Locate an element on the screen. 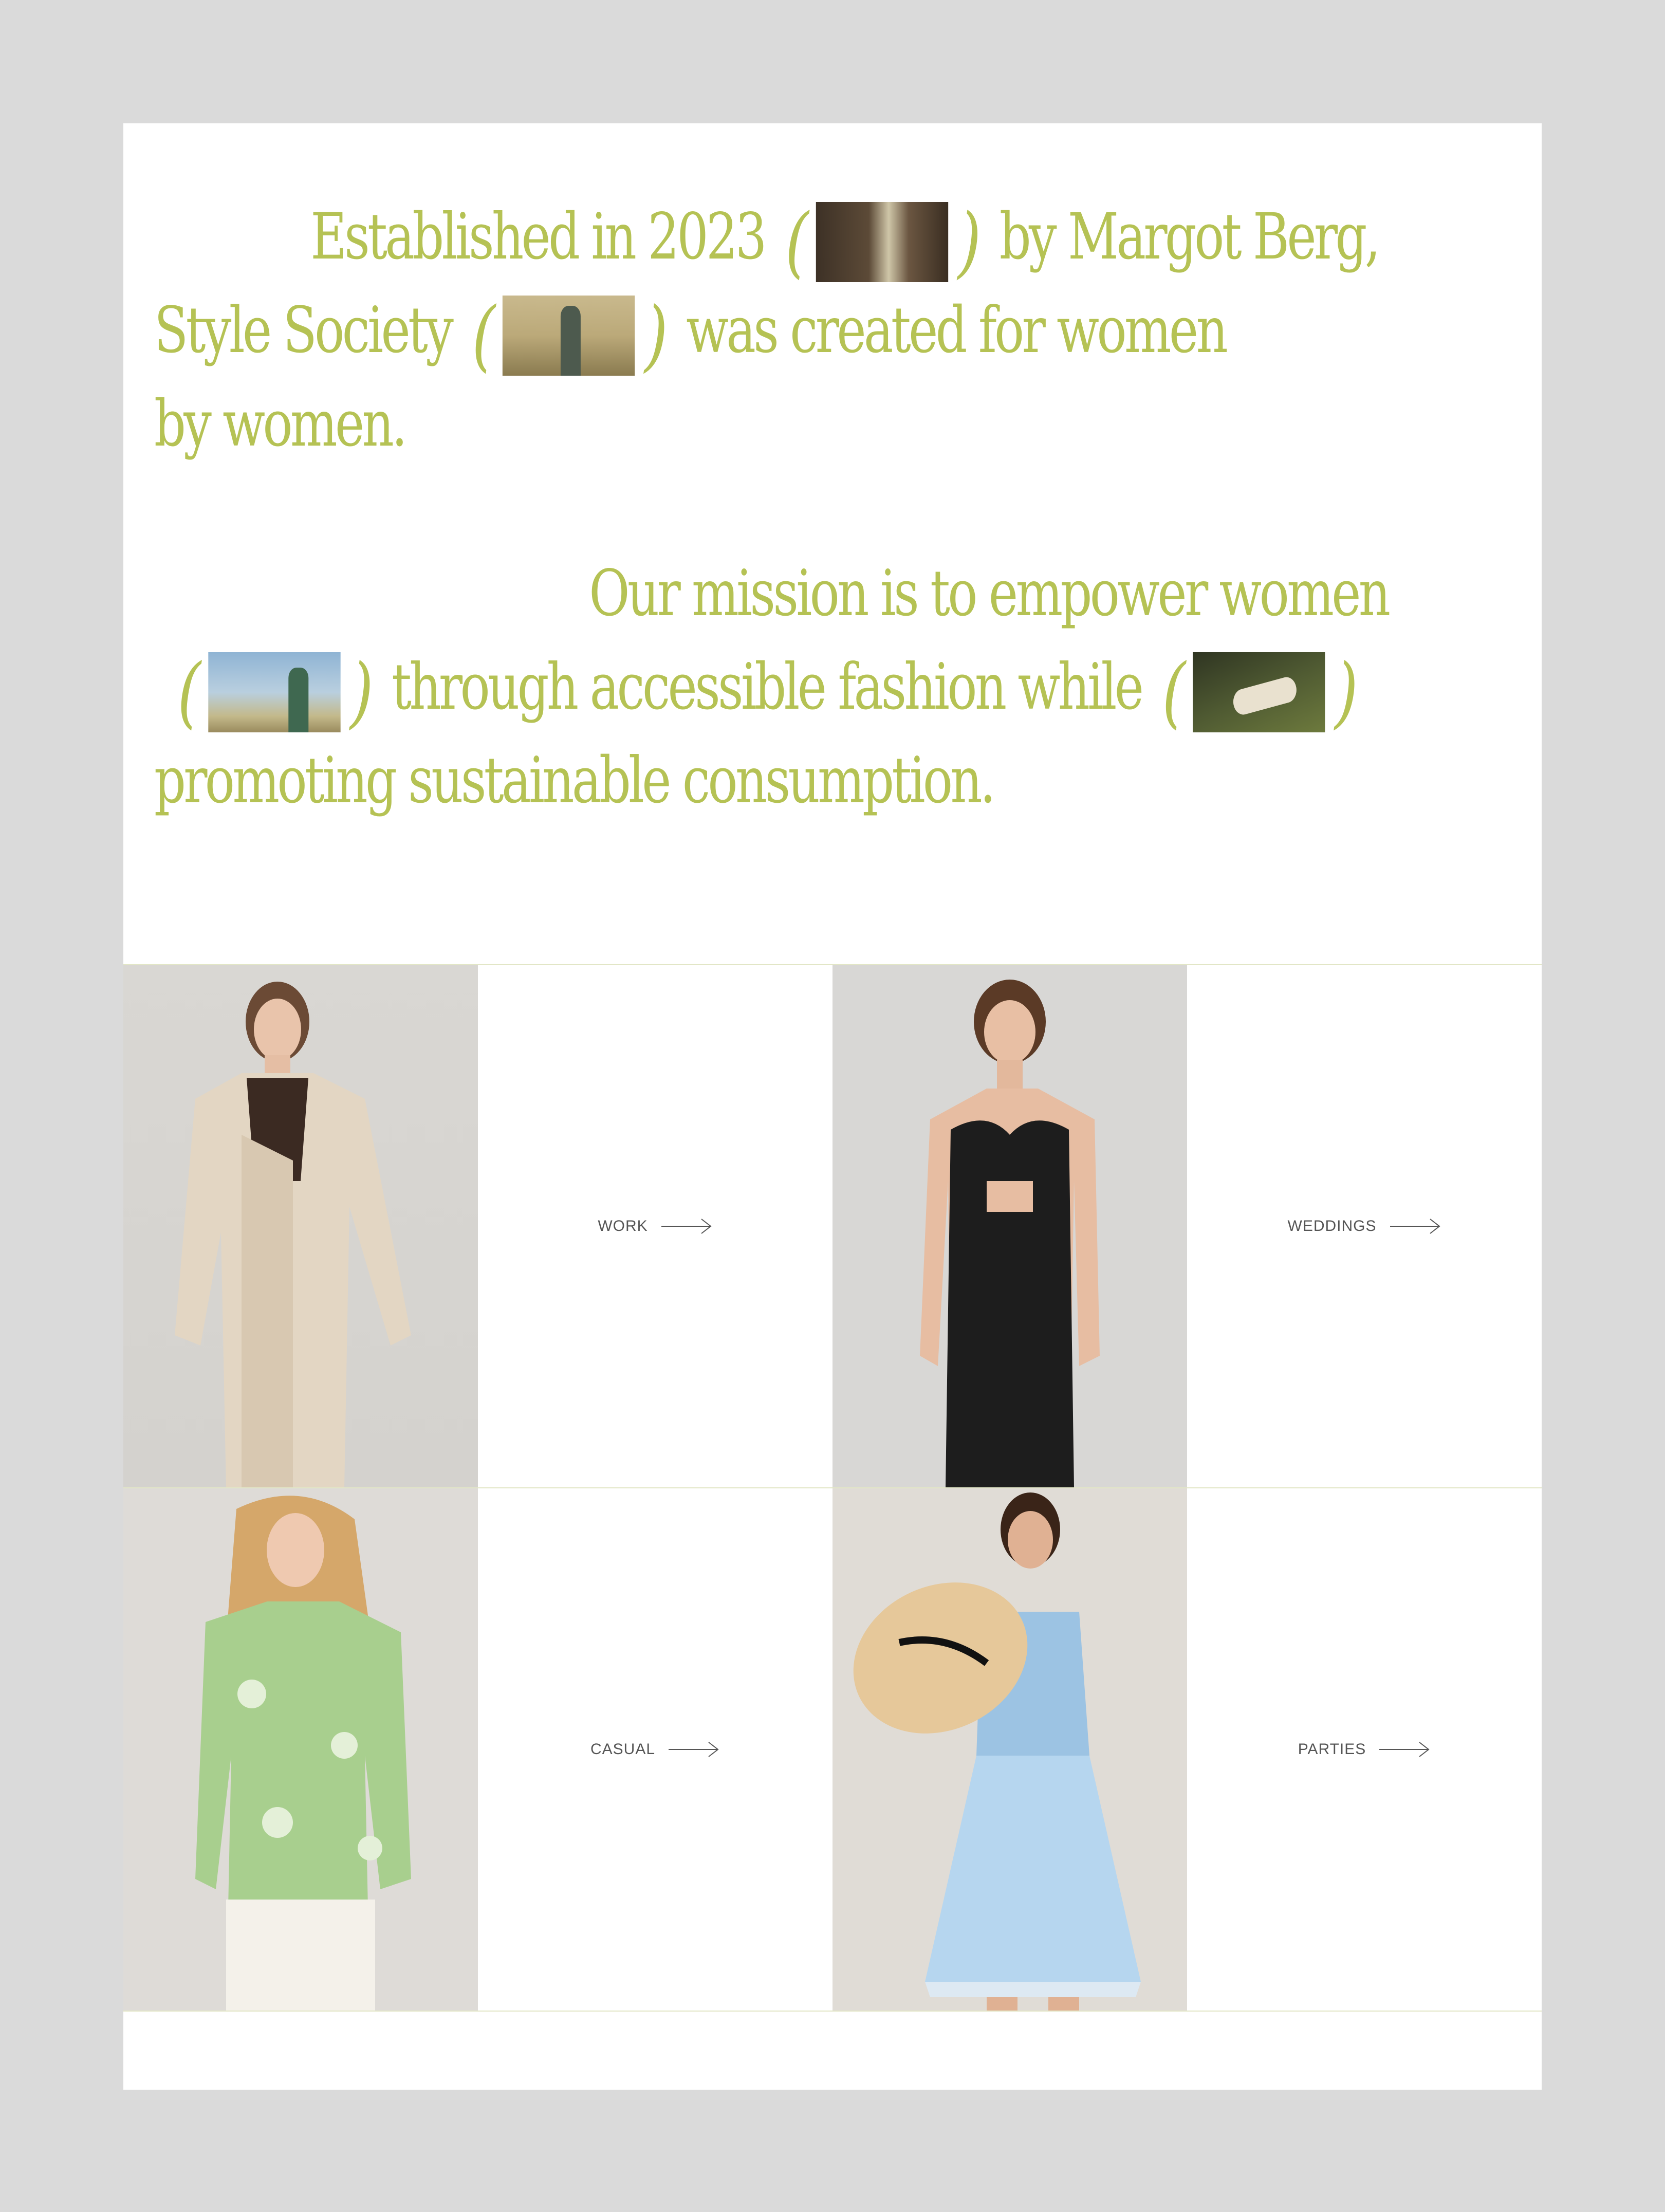  intro-line-4-text: Our mission is to empower women is located at coordinates (990, 594).